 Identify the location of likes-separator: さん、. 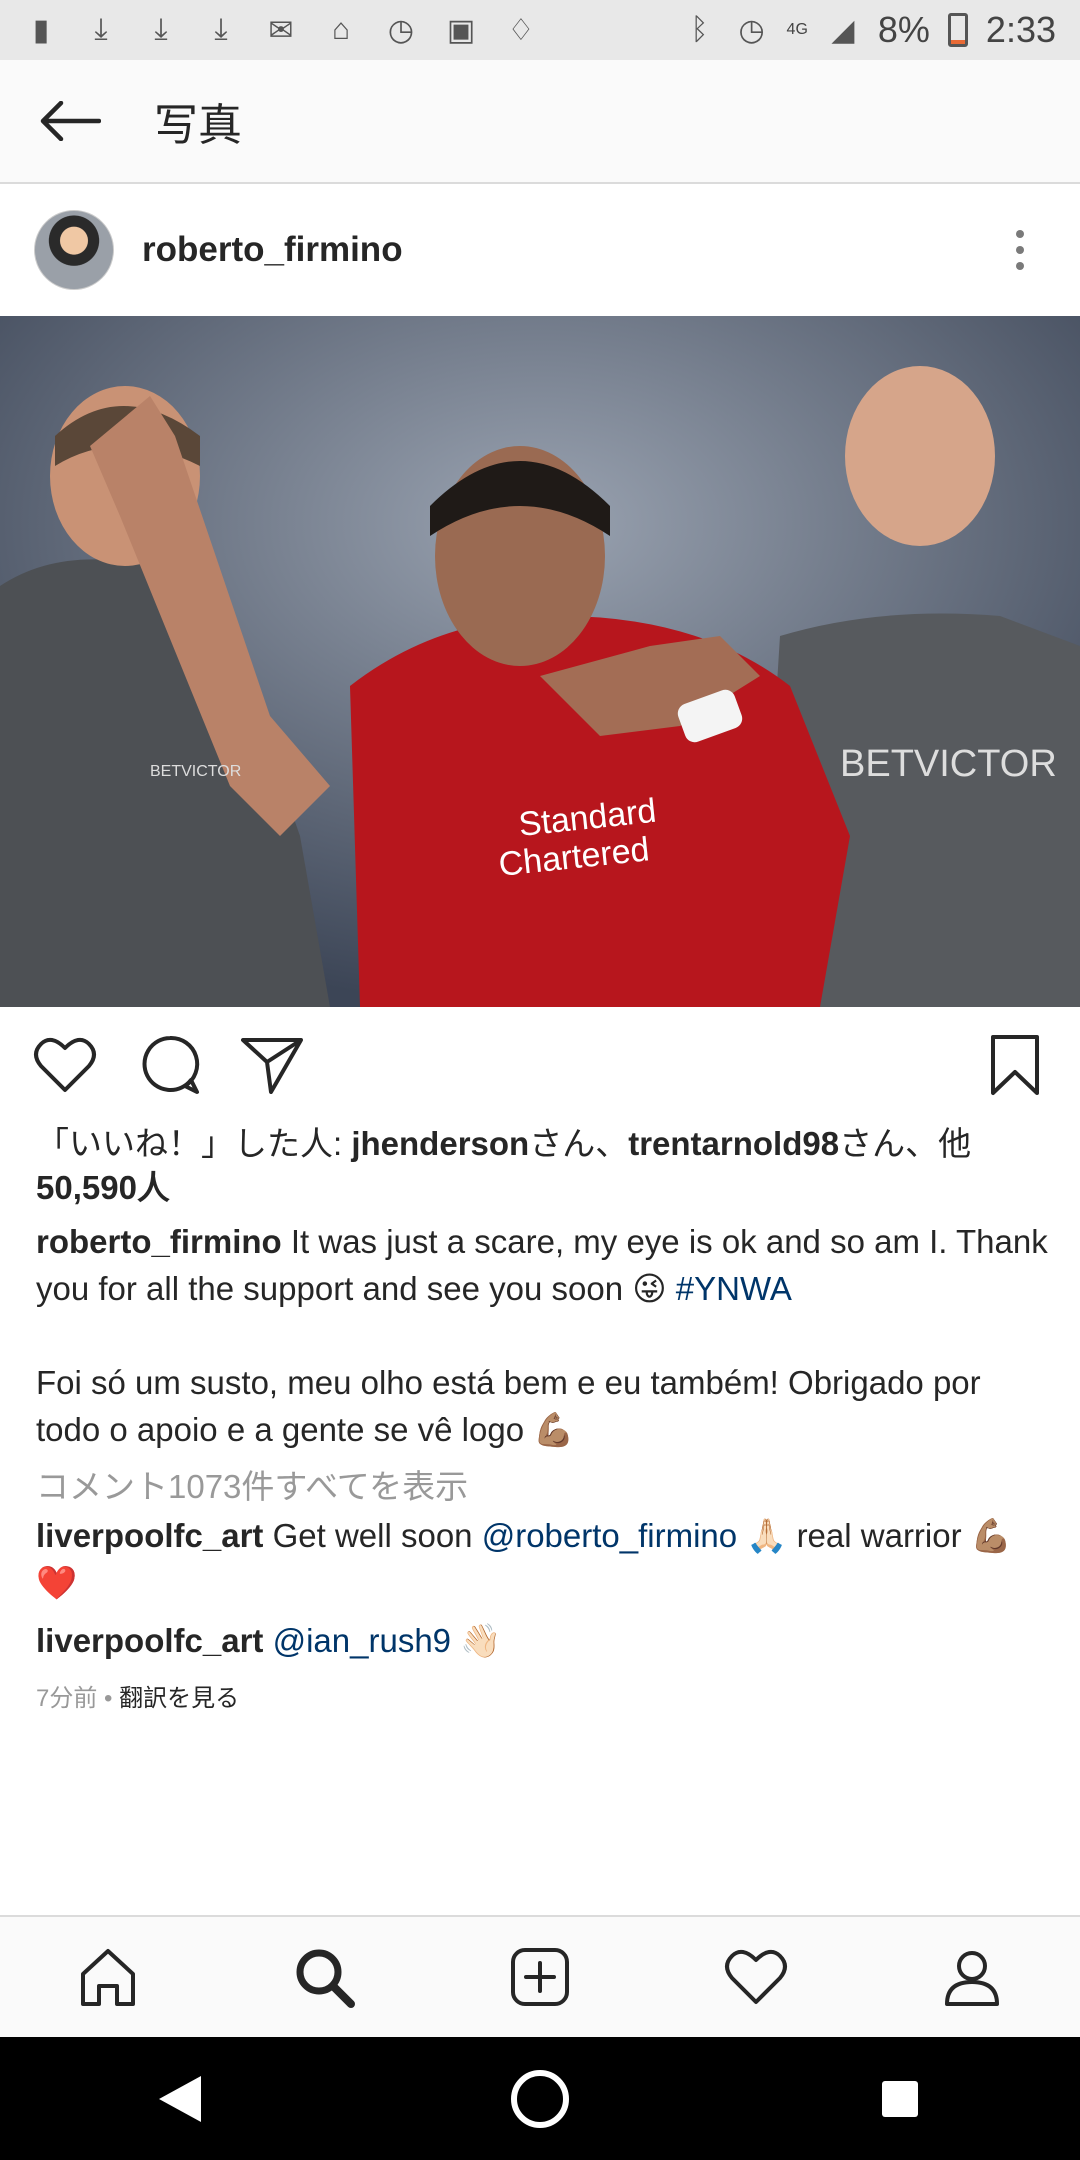
(579, 1143).